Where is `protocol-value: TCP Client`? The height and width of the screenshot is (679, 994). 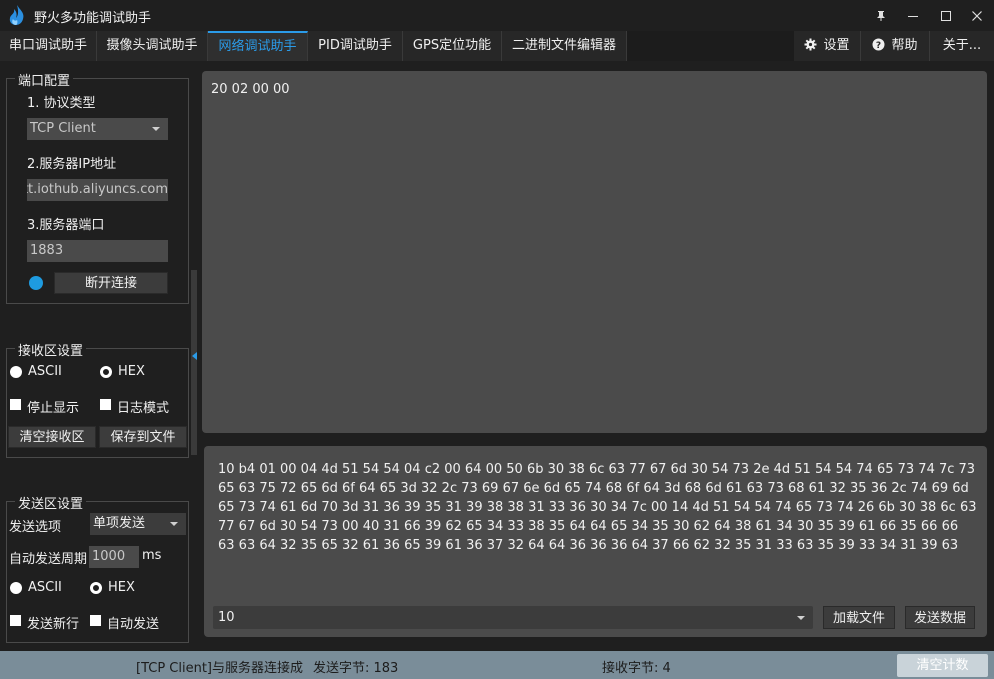
protocol-value: TCP Client is located at coordinates (63, 128).